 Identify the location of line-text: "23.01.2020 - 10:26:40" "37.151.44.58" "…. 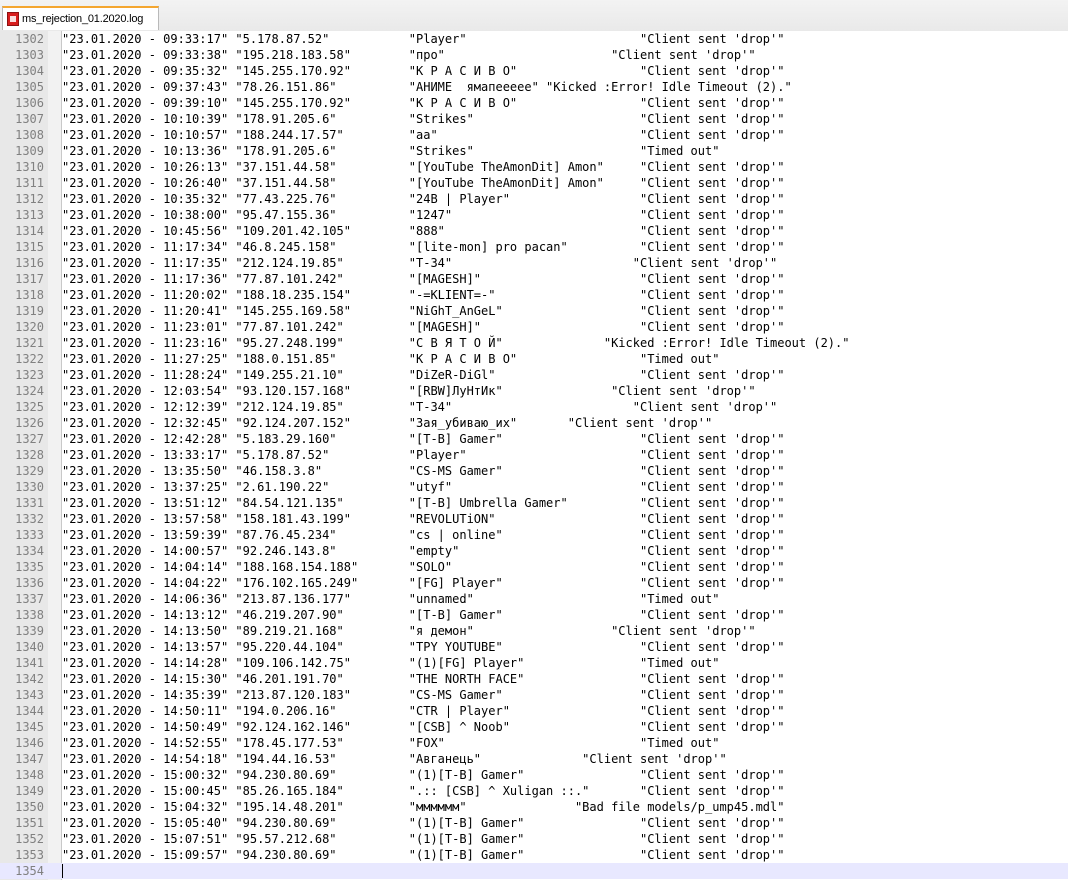
(423, 183).